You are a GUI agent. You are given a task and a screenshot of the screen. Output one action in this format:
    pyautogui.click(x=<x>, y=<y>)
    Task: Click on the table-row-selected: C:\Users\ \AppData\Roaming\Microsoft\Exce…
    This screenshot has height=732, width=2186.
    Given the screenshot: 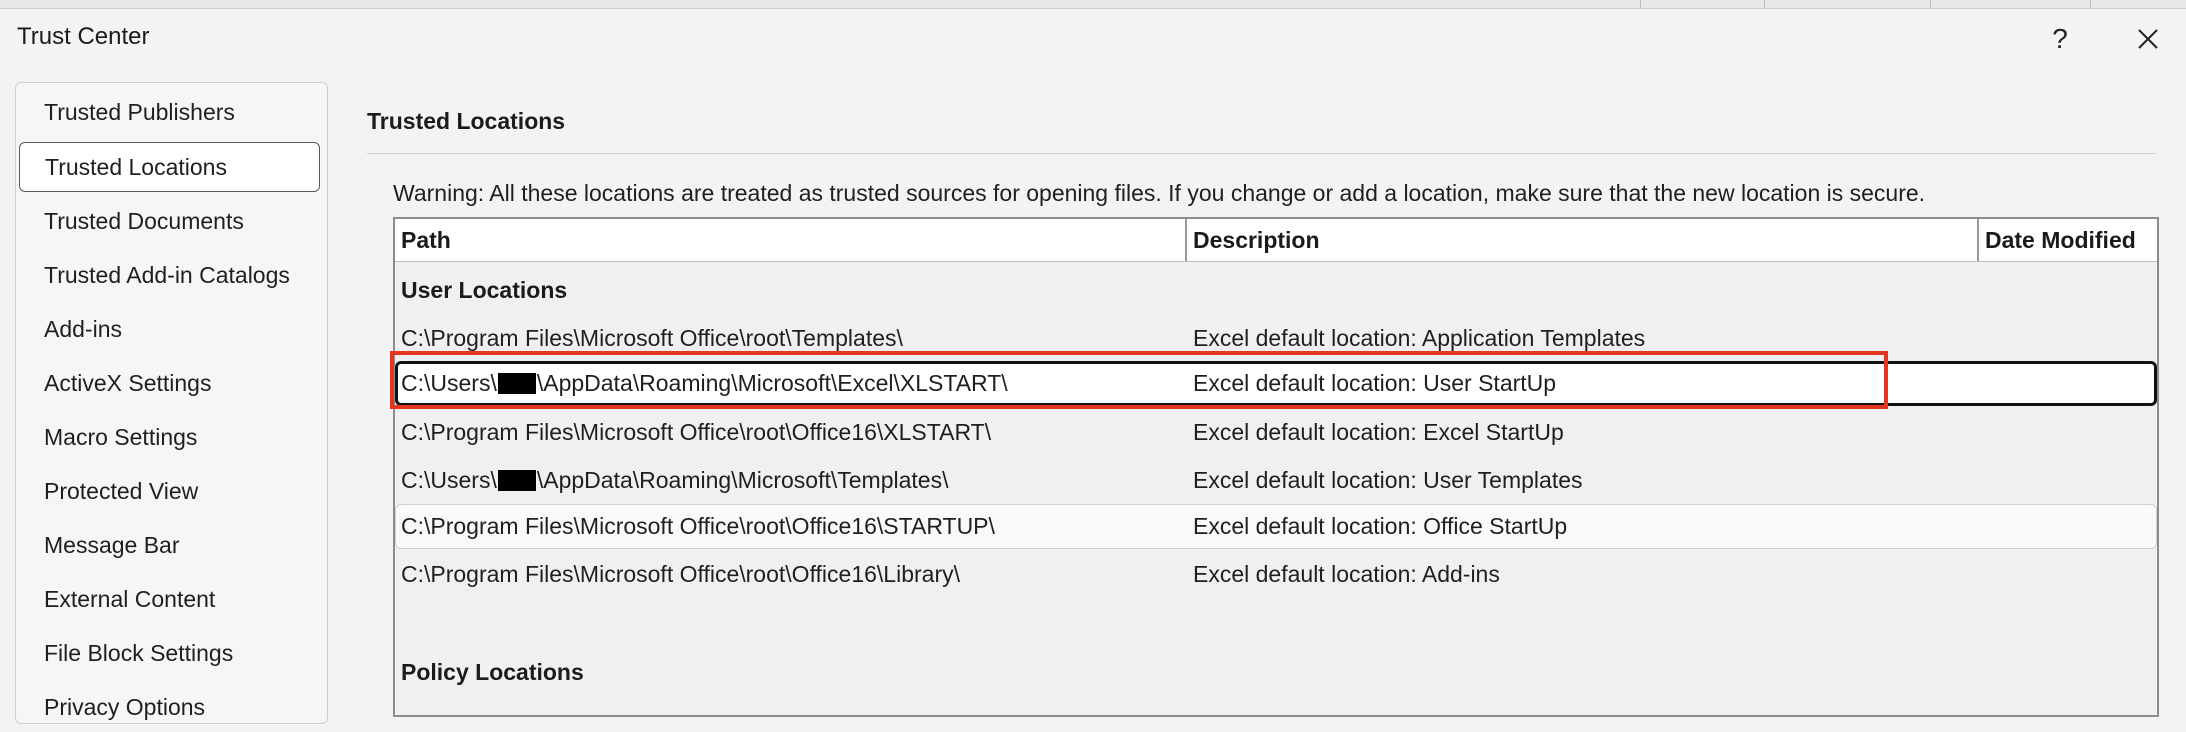 What is the action you would take?
    pyautogui.click(x=1276, y=383)
    